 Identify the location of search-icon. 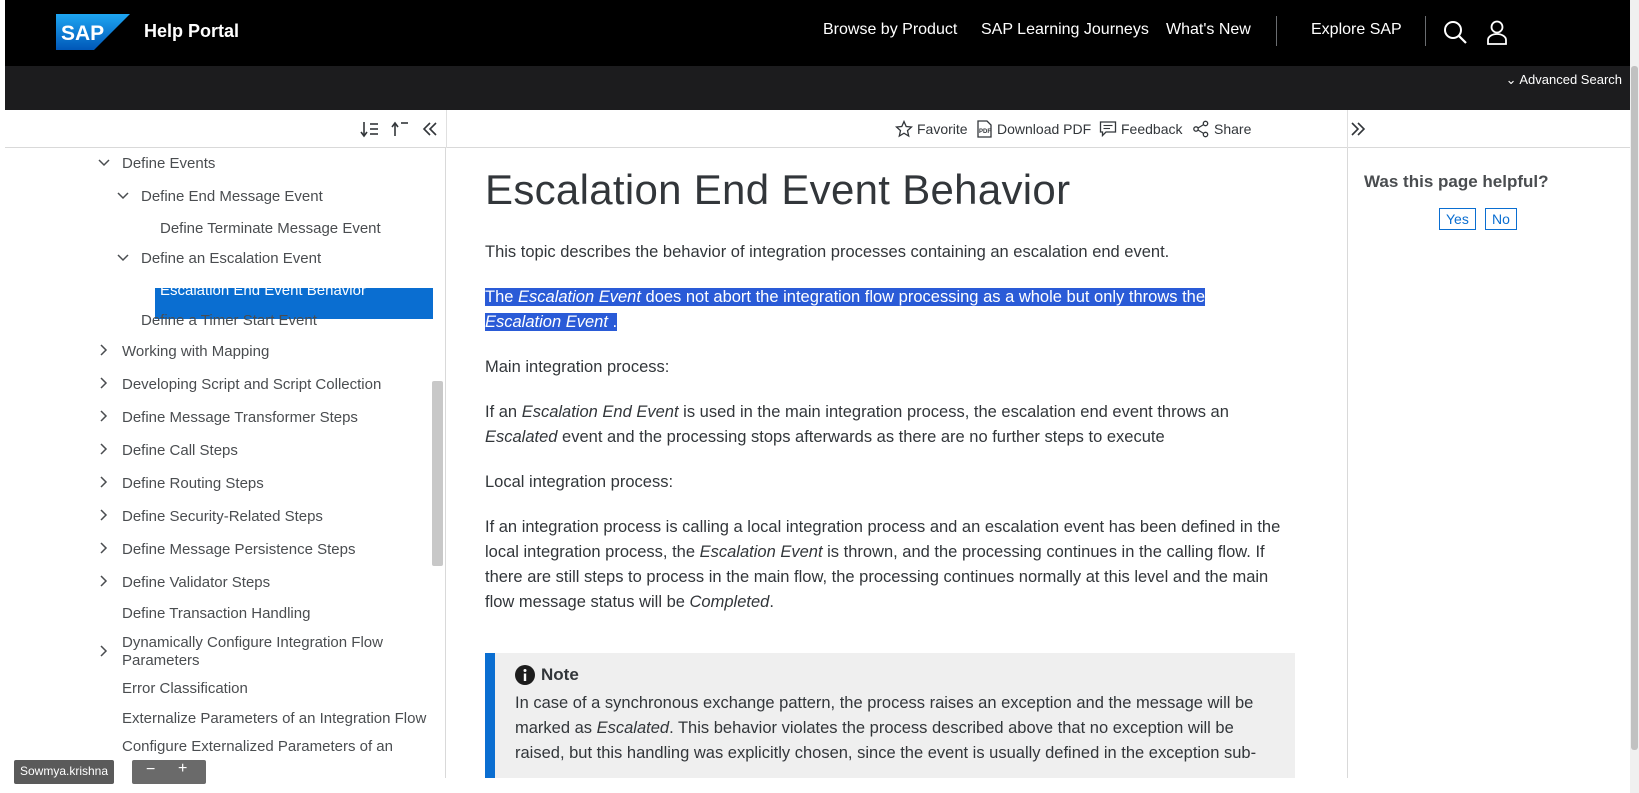
(1455, 32).